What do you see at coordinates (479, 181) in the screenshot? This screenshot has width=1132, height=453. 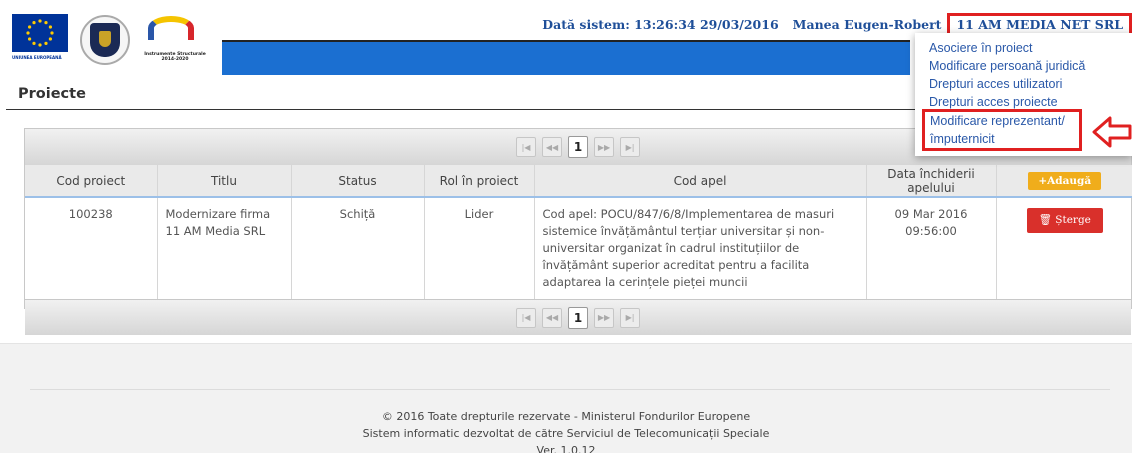 I see `column-header-rol: Rol în proiect` at bounding box center [479, 181].